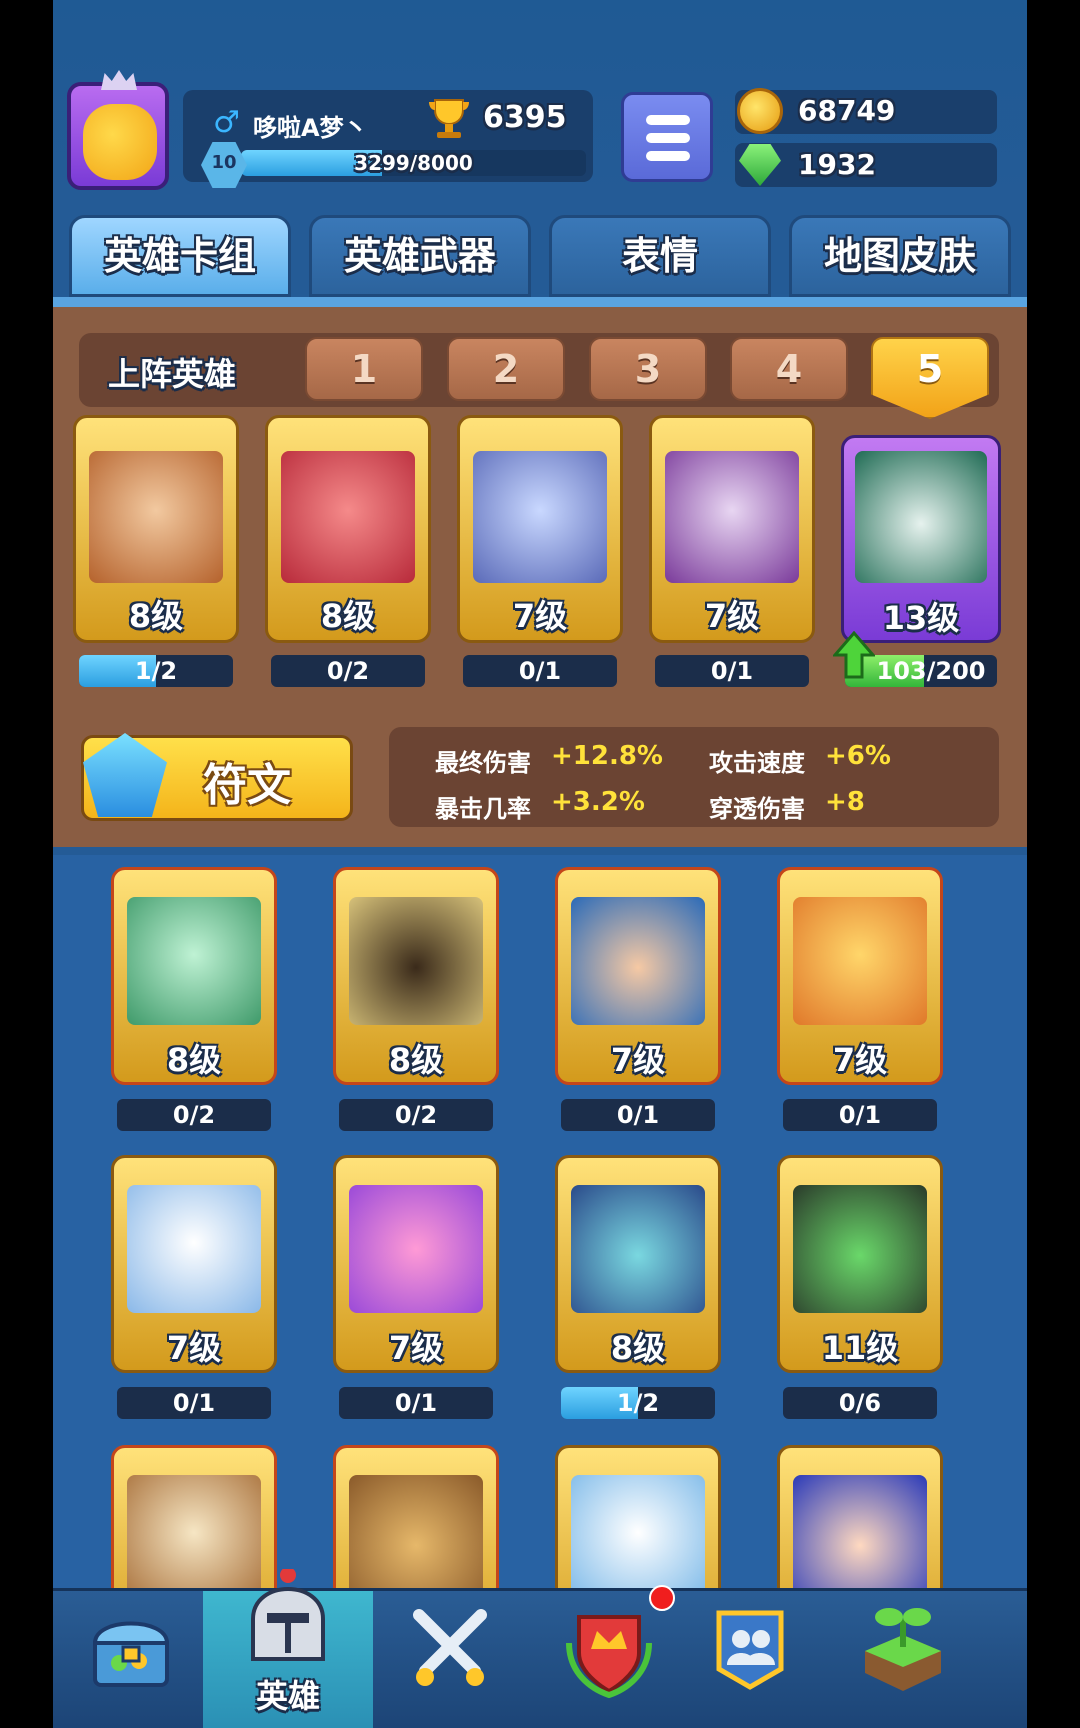 The width and height of the screenshot is (1080, 1728). I want to click on avatar-crown-icon, so click(119, 80).